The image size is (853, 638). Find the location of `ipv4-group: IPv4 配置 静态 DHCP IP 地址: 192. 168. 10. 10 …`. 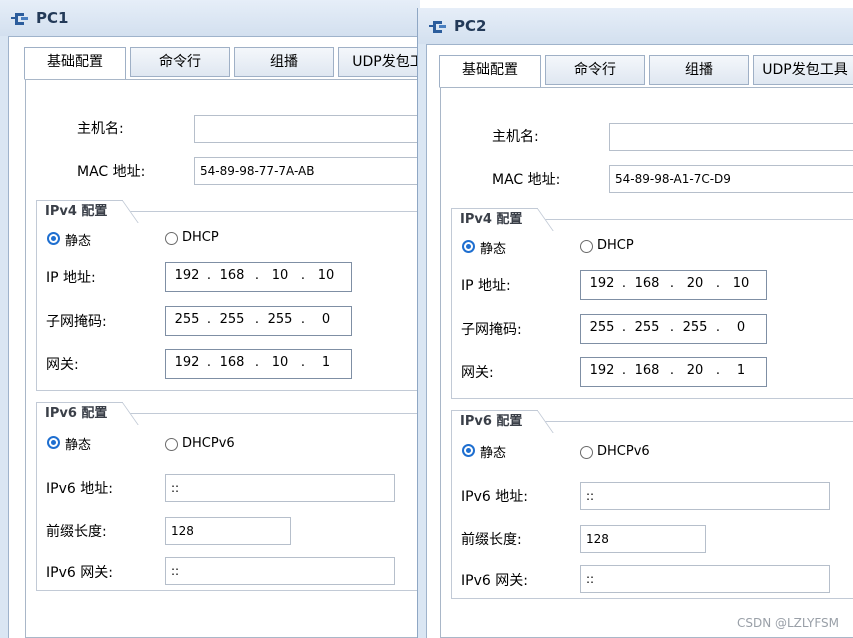

ipv4-group: IPv4 配置 静态 DHCP IP 地址: 192. 168. 10. 10 … is located at coordinates (228, 295).